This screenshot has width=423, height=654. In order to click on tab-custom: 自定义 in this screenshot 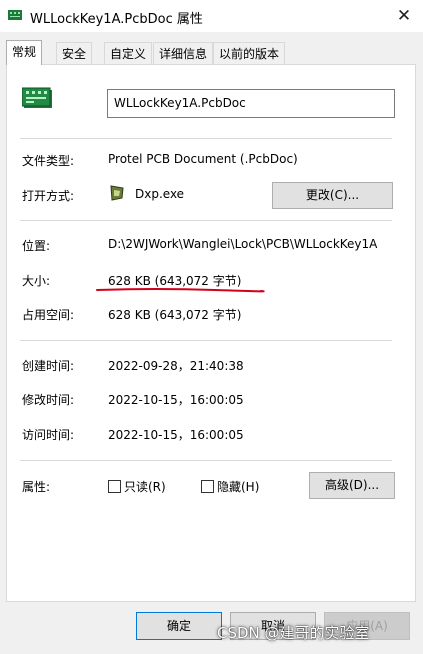, I will do `click(128, 53)`.